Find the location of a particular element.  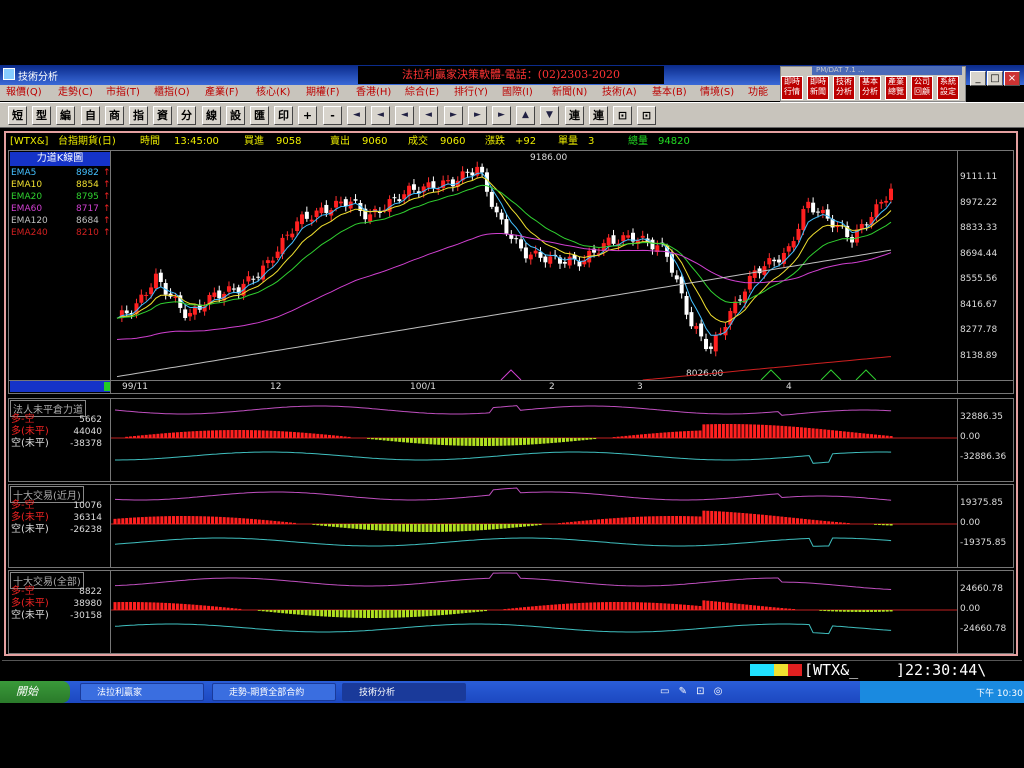

quick-button-1: 即時新聞 is located at coordinates (818, 88).